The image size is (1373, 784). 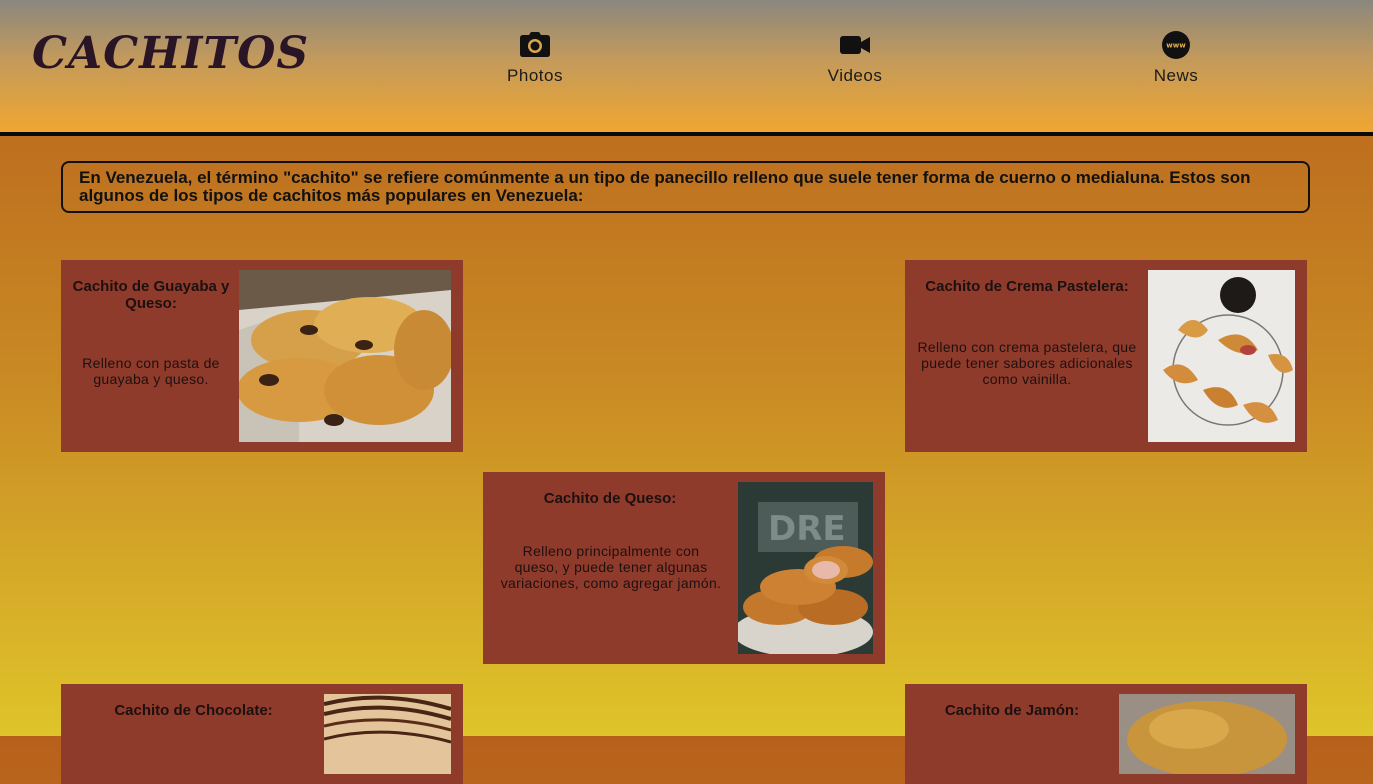 I want to click on www-globe-icon: www, so click(x=1176, y=45).